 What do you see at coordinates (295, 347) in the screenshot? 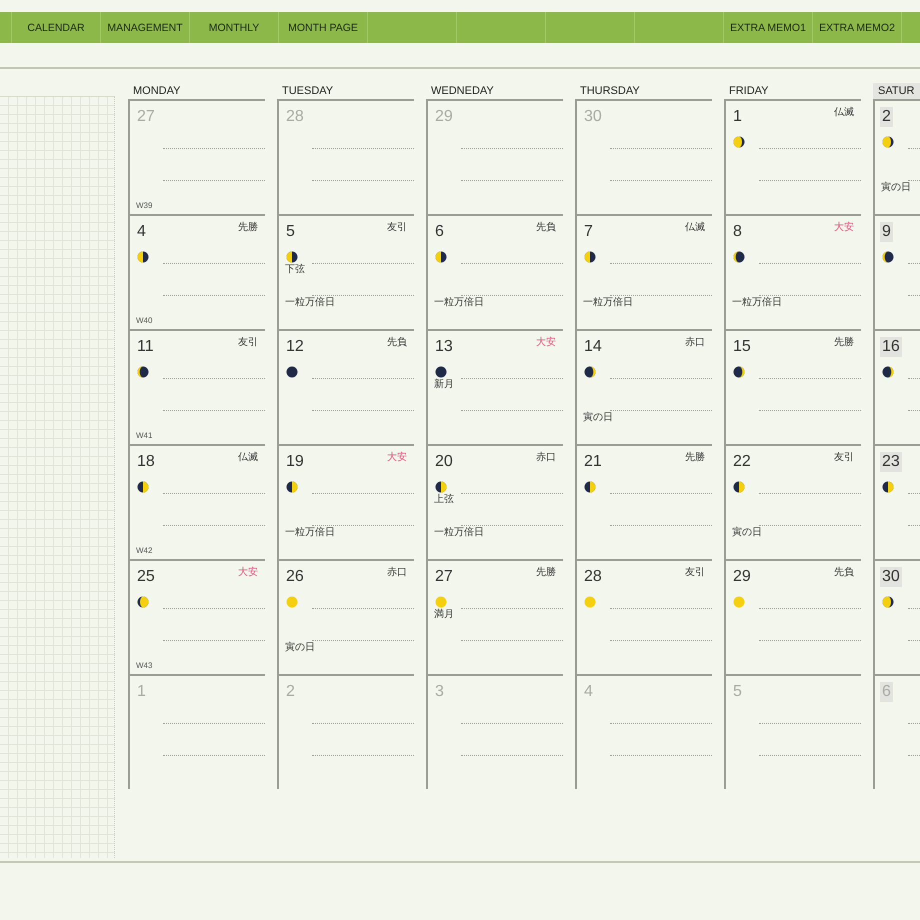
I see `day-number: 12` at bounding box center [295, 347].